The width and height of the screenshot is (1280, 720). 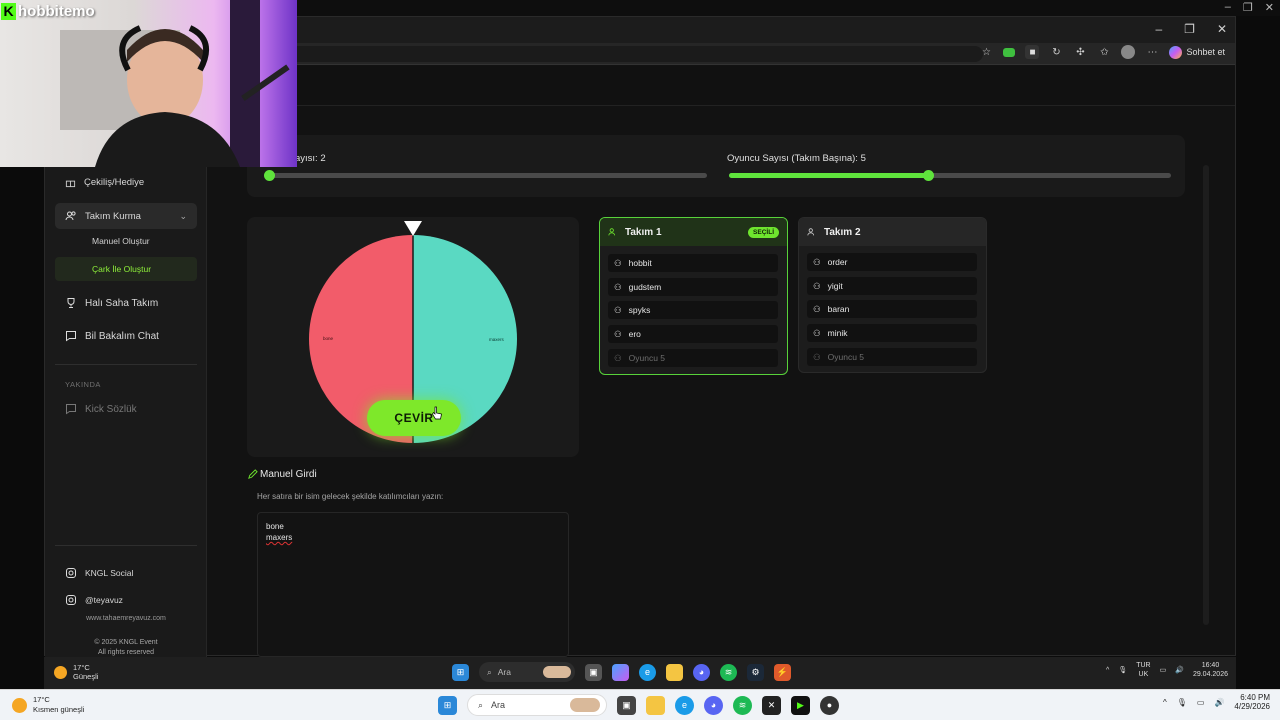 What do you see at coordinates (414, 418) in the screenshot?
I see `spin-button: ÇEVİR` at bounding box center [414, 418].